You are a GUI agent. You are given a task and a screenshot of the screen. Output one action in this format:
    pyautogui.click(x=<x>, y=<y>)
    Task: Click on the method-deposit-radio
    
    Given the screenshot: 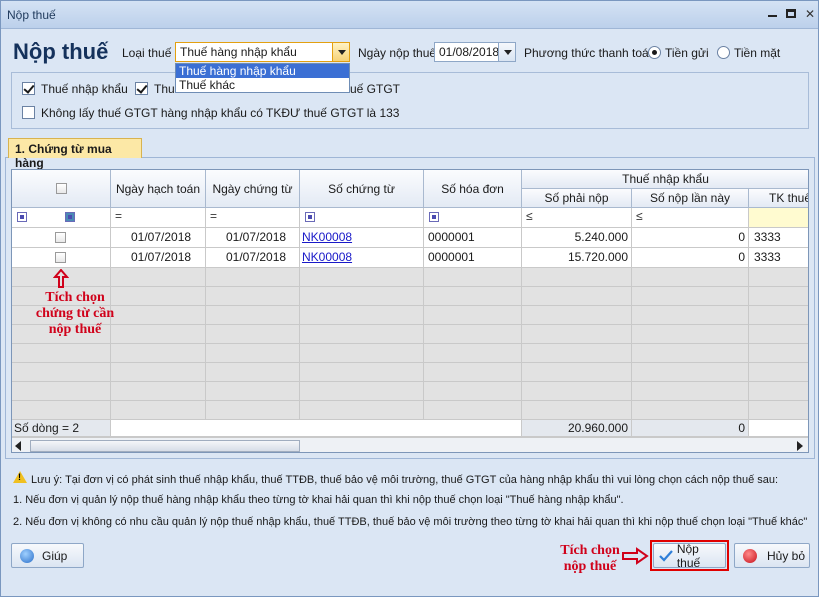 What is the action you would take?
    pyautogui.click(x=654, y=52)
    